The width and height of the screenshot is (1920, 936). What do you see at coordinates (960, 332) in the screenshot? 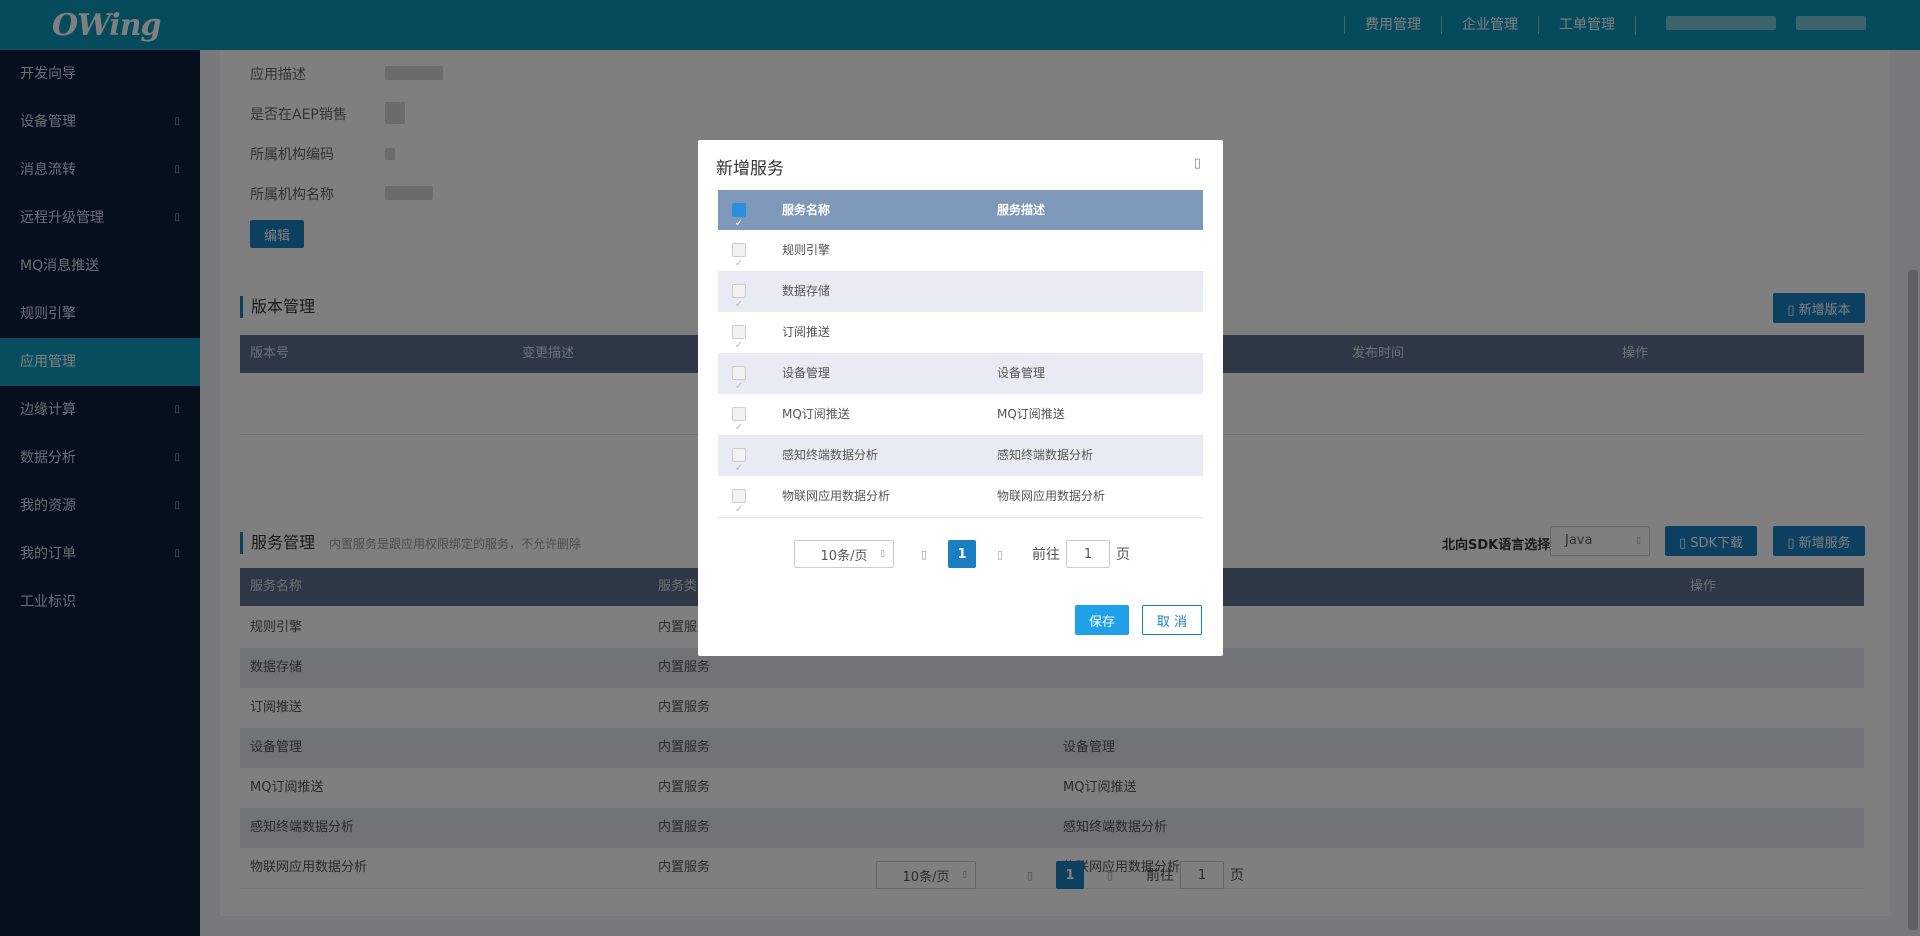
I see `table-row: ✓ 订阅推送` at bounding box center [960, 332].